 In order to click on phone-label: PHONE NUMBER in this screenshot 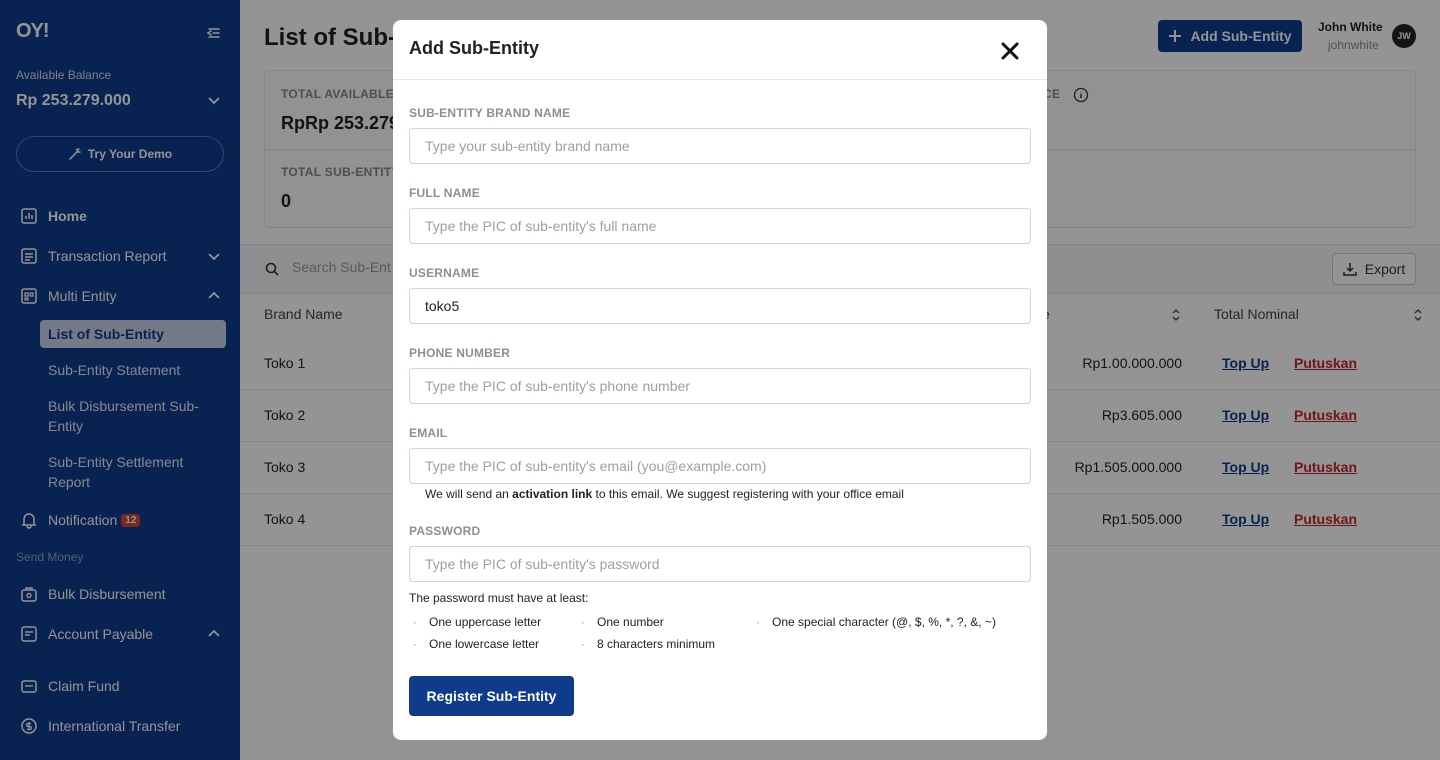, I will do `click(460, 353)`.